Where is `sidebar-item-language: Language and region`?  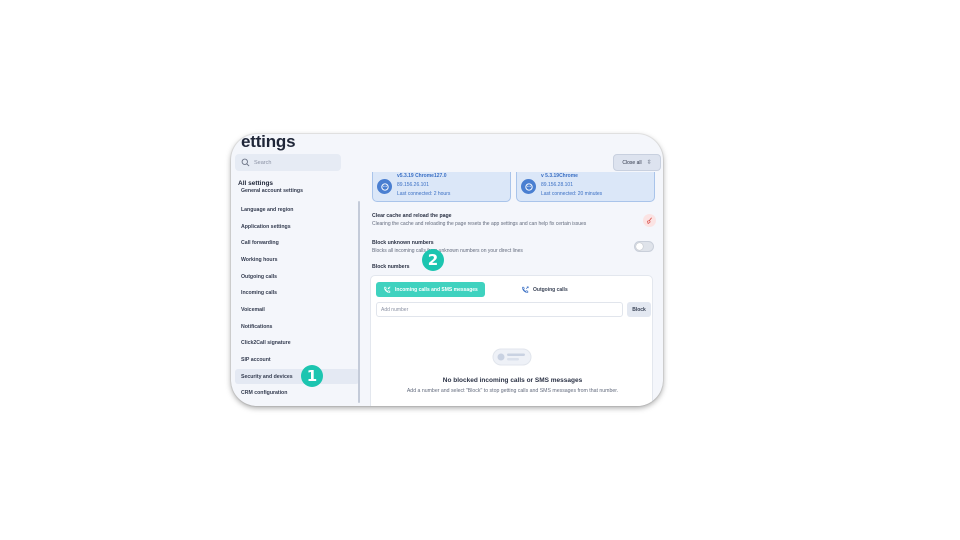
sidebar-item-language: Language and region is located at coordinates (297, 209).